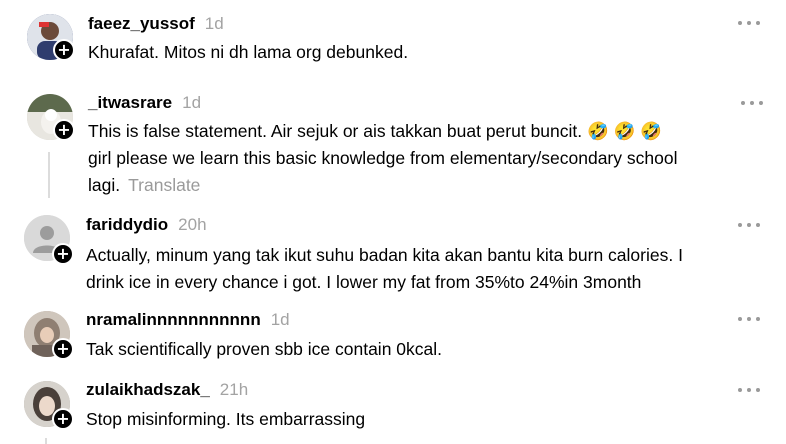 Image resolution: width=786 pixels, height=444 pixels. I want to click on timestamp: 20h, so click(192, 224).